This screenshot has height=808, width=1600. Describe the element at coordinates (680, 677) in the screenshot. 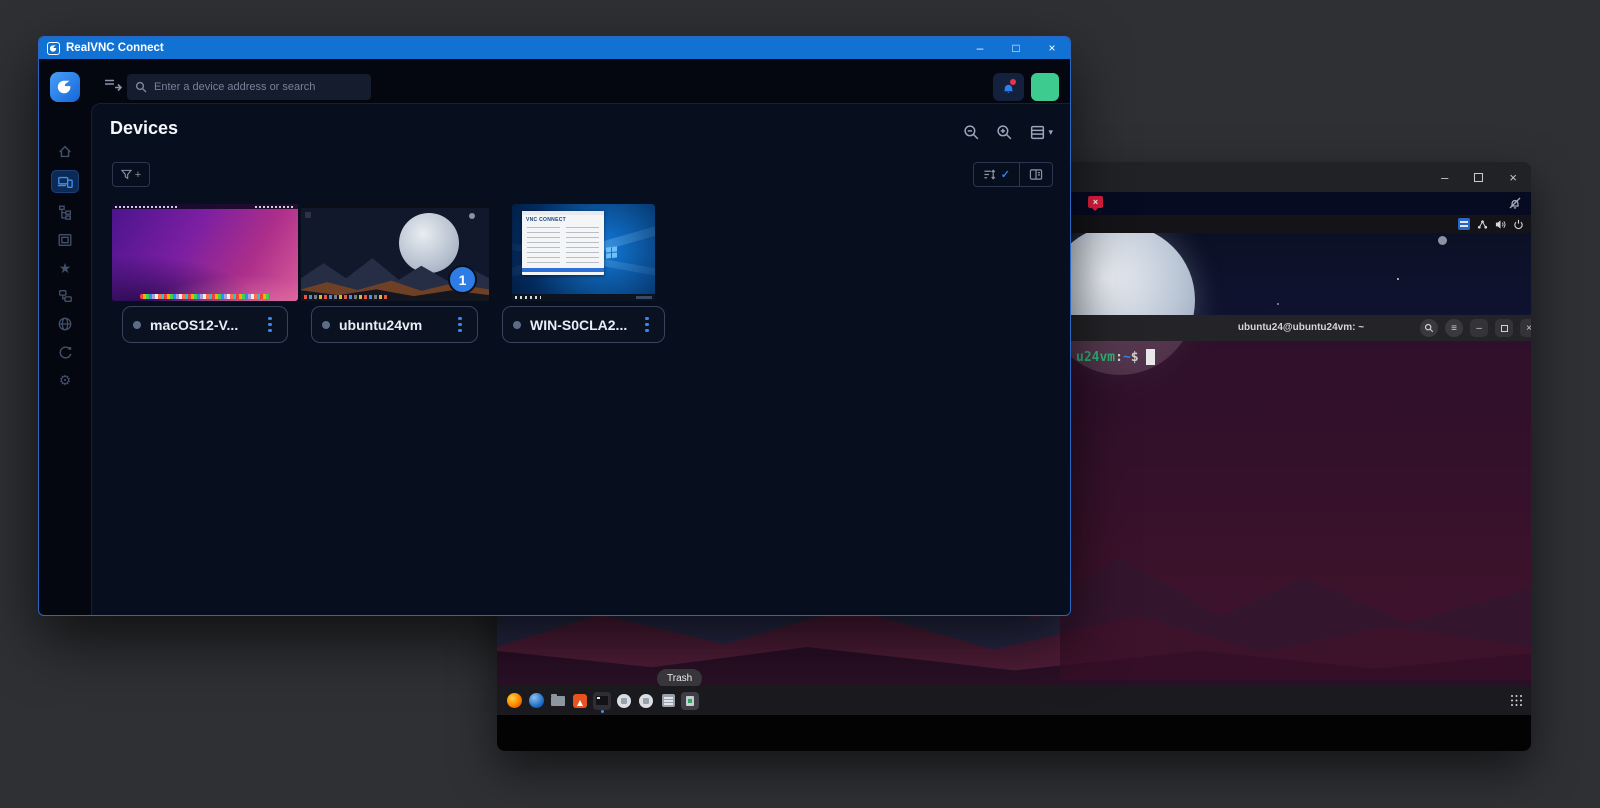

I see `trash-tooltip: Trash` at that location.